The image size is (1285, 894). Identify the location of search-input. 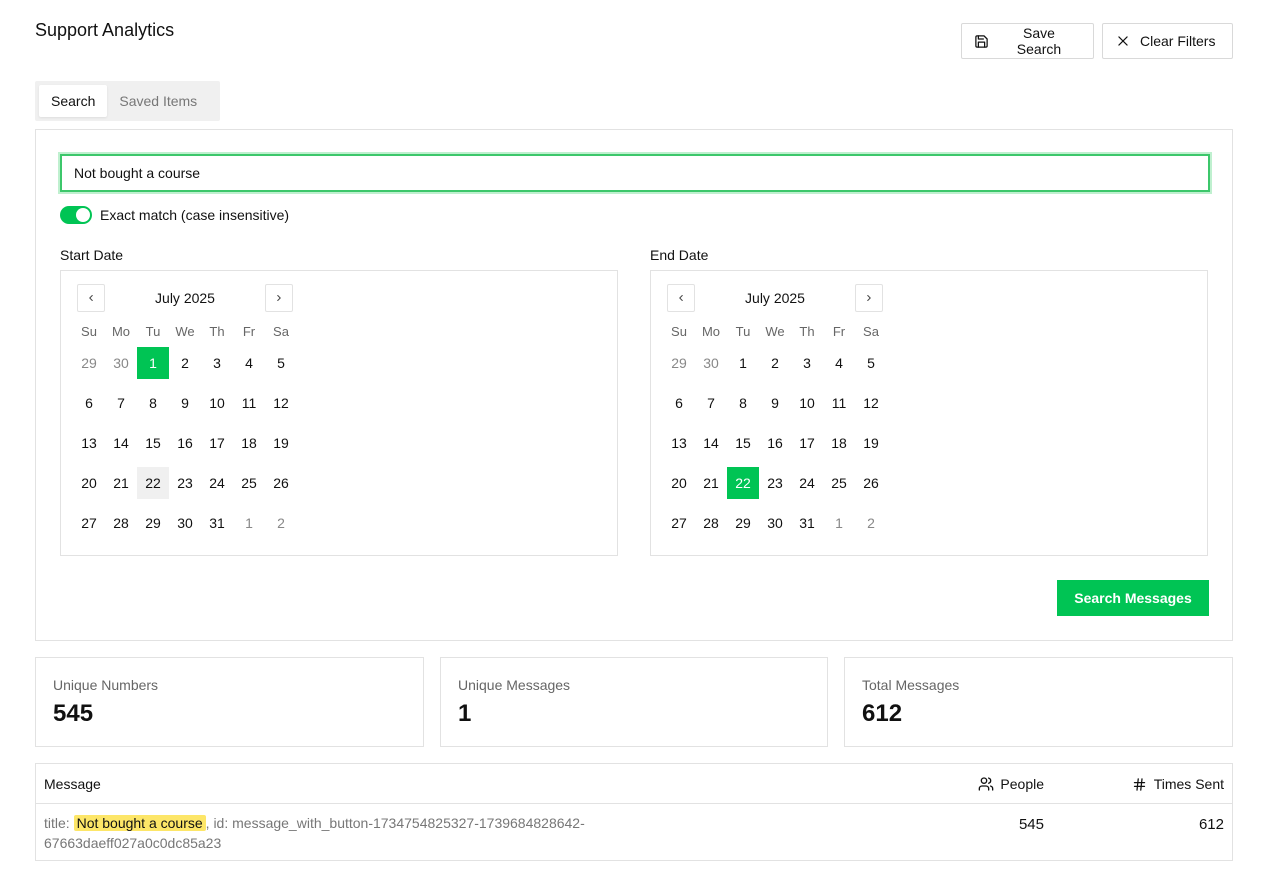
(635, 173).